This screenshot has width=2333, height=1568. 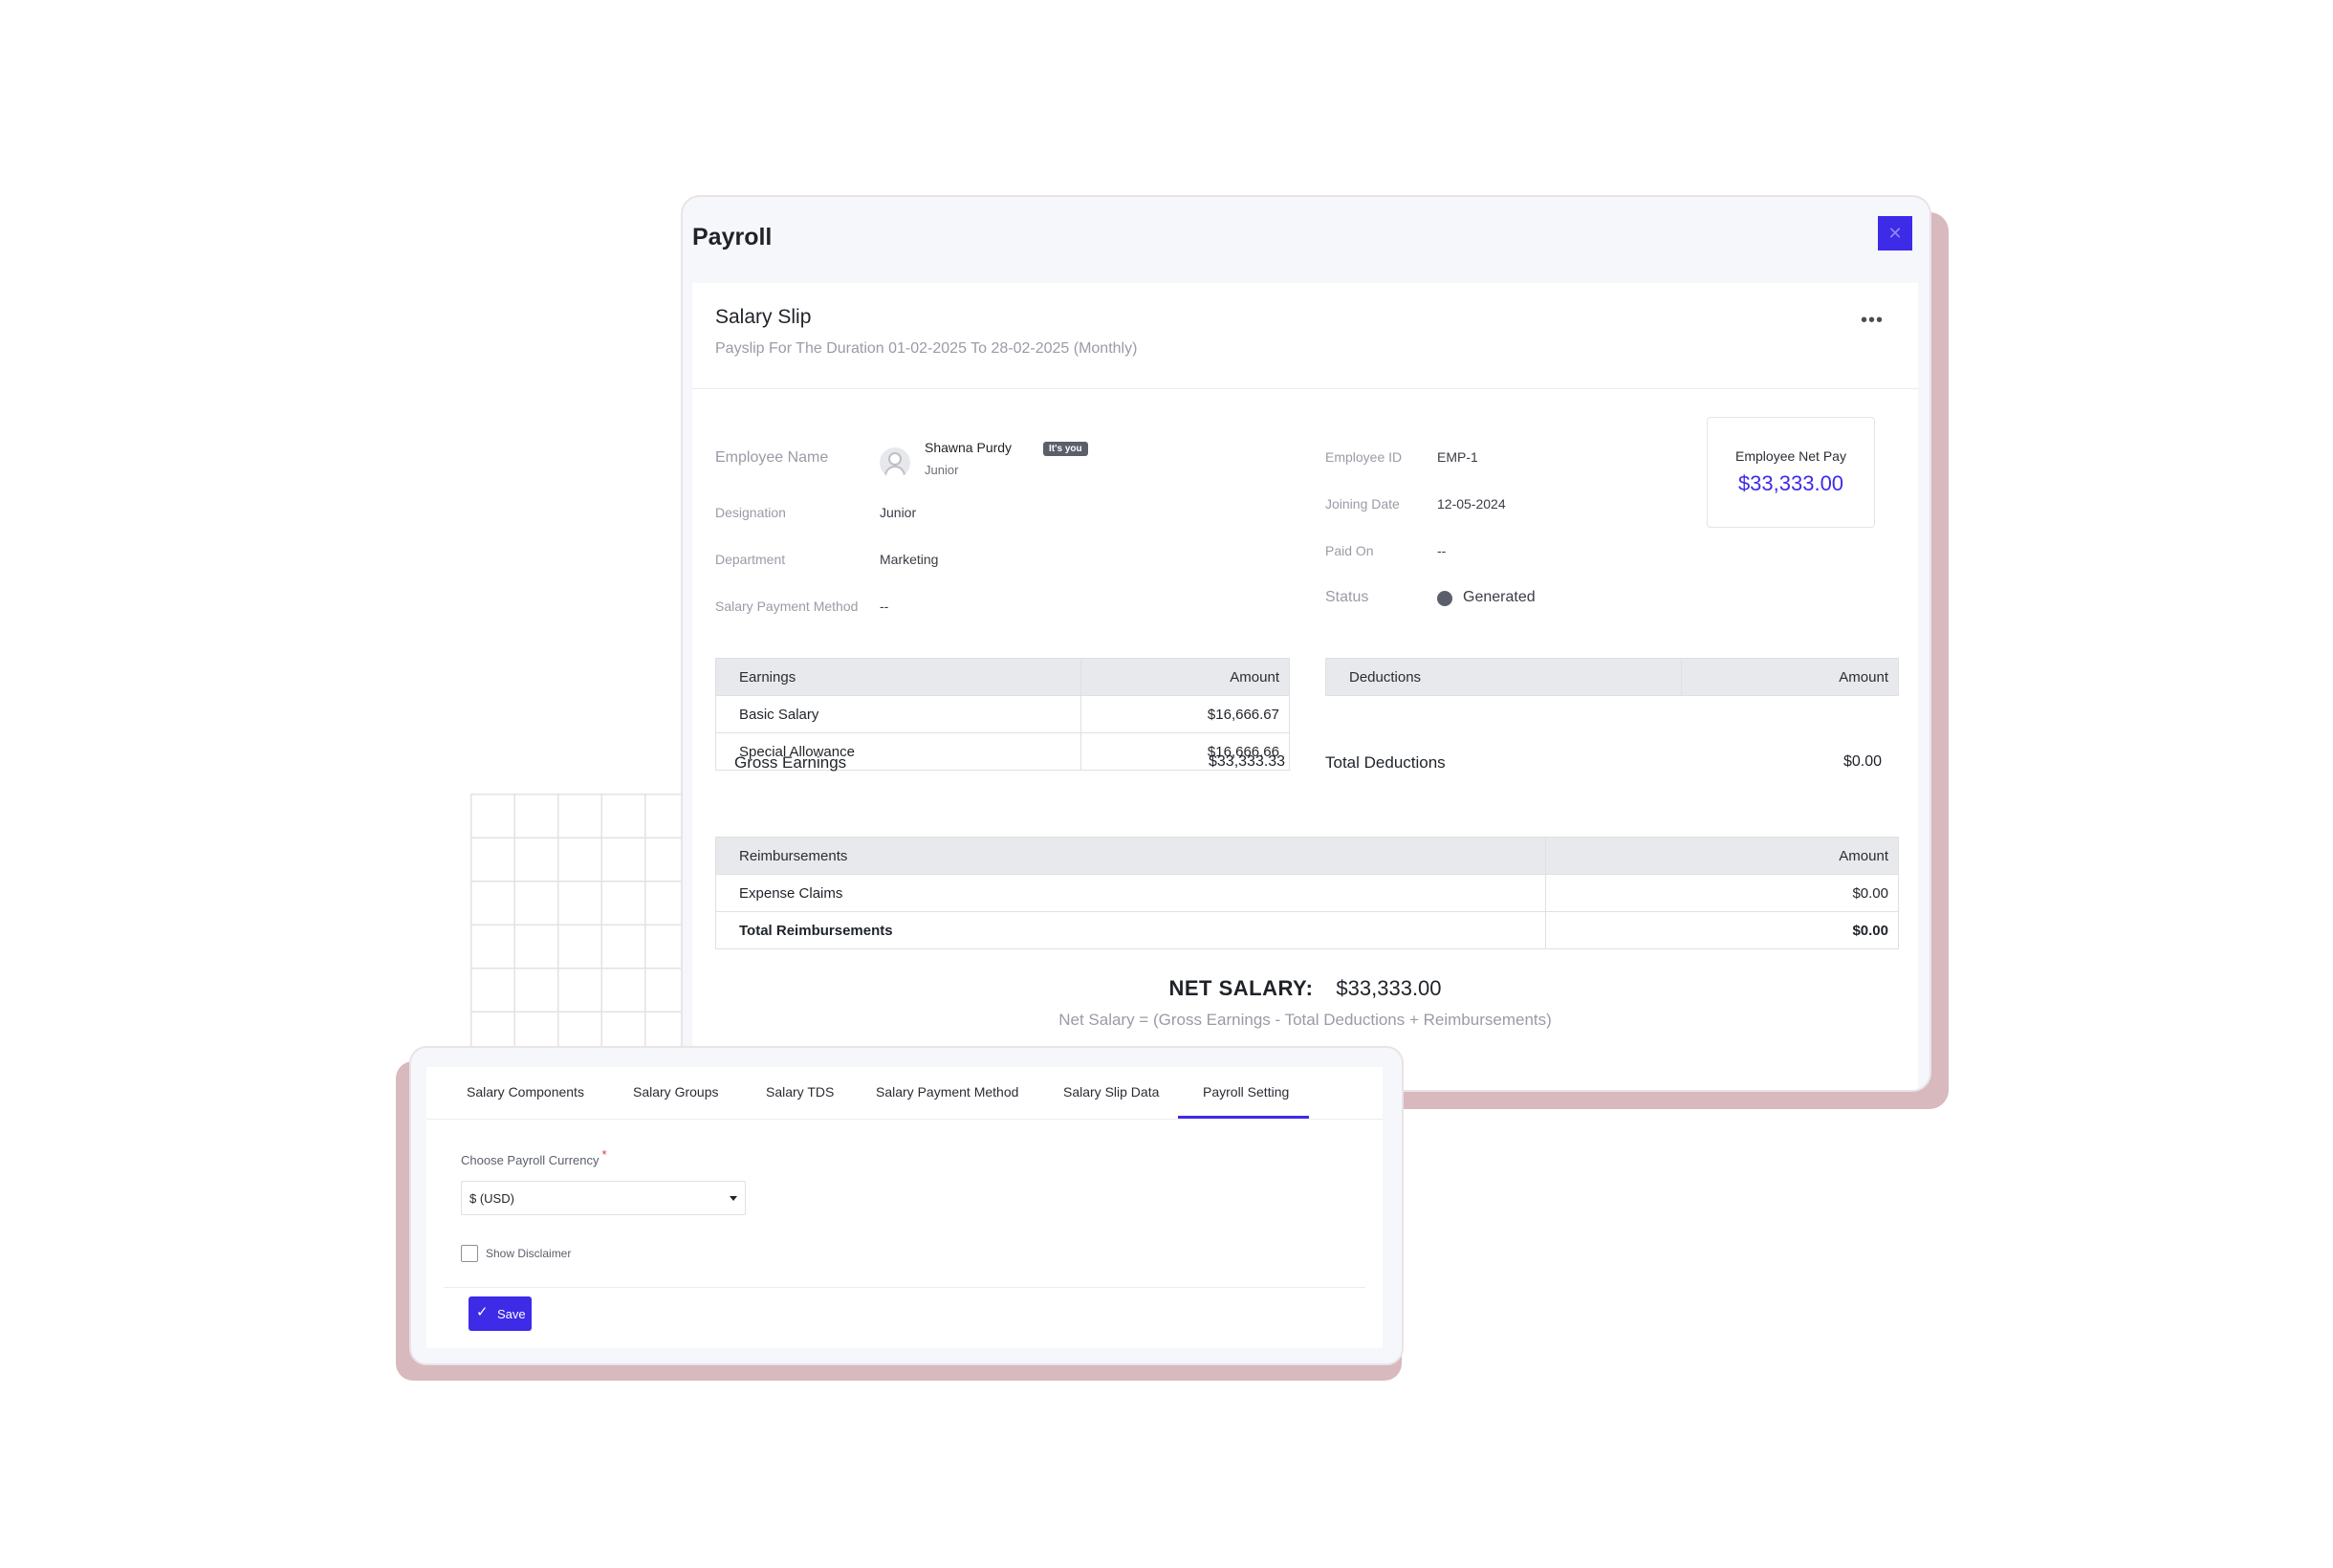 What do you see at coordinates (1471, 504) in the screenshot?
I see `joining-date-value: 12-05-2024` at bounding box center [1471, 504].